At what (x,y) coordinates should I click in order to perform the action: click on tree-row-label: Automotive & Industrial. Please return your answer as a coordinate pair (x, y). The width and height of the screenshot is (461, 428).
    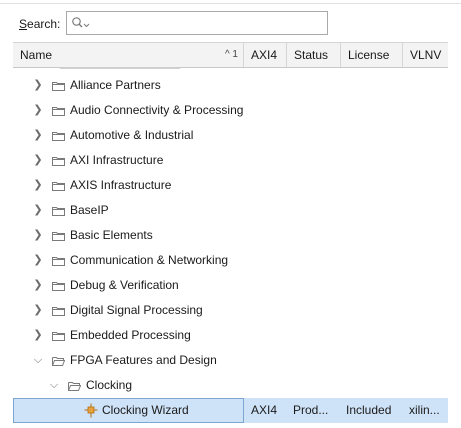
    Looking at the image, I should click on (132, 135).